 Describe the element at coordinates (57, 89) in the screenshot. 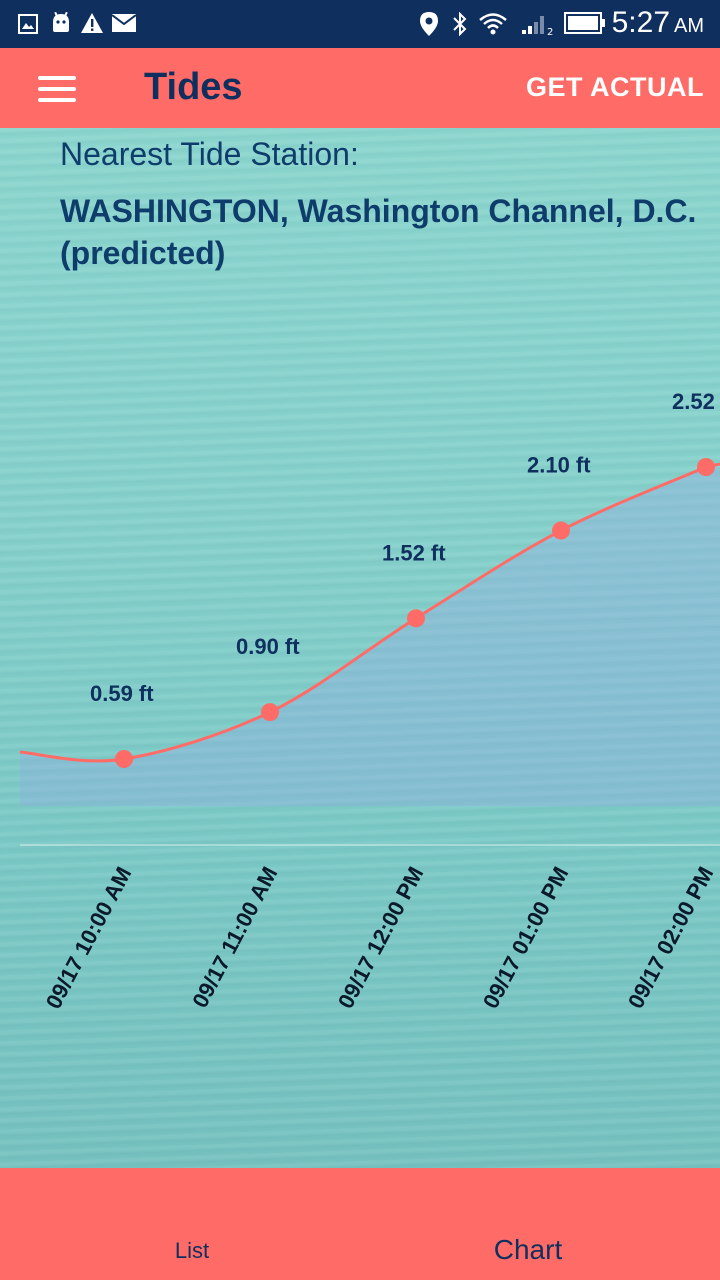

I see `menu-icon` at that location.